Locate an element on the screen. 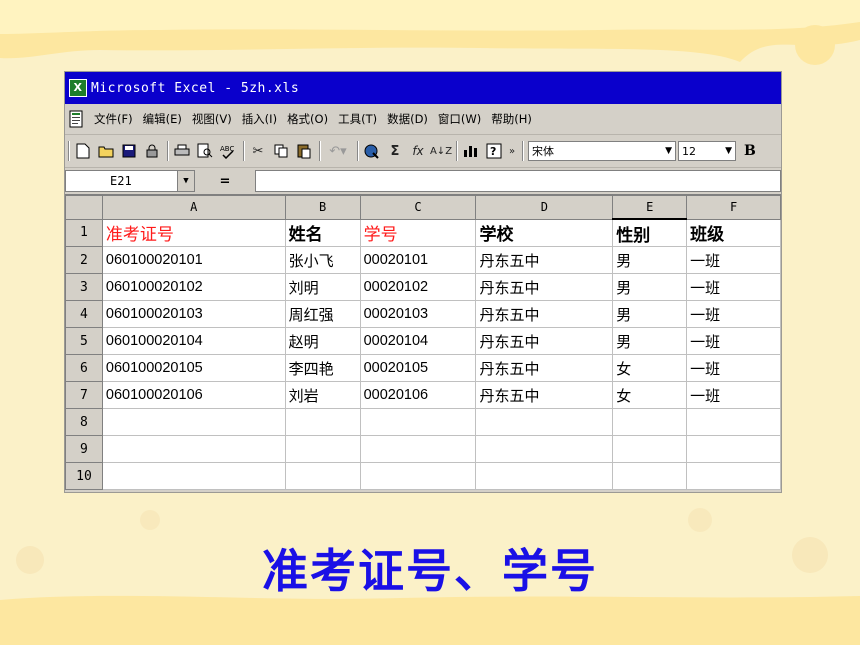 The image size is (860, 645). cell: 李四艳 is located at coordinates (322, 368).